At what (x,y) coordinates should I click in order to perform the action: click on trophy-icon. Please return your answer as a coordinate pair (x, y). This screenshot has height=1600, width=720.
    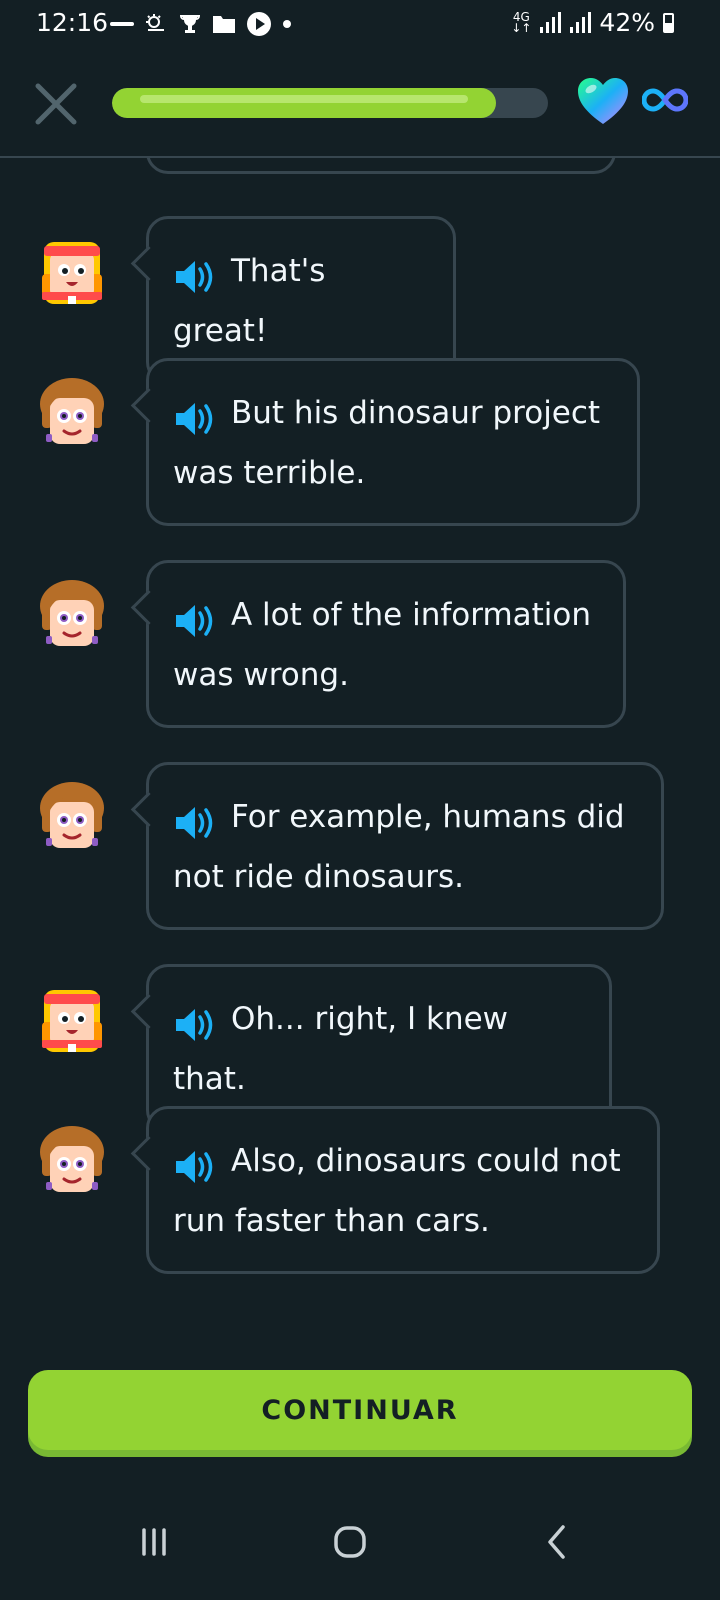
    Looking at the image, I should click on (190, 24).